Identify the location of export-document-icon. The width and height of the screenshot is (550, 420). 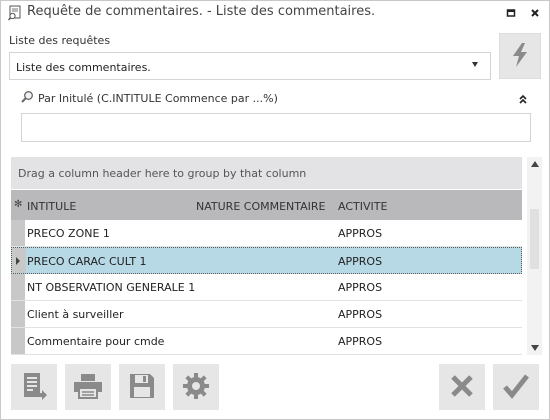
(34, 387).